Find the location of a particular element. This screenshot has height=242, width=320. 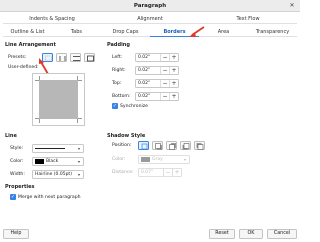

preset-left-right-button is located at coordinates (61, 57).